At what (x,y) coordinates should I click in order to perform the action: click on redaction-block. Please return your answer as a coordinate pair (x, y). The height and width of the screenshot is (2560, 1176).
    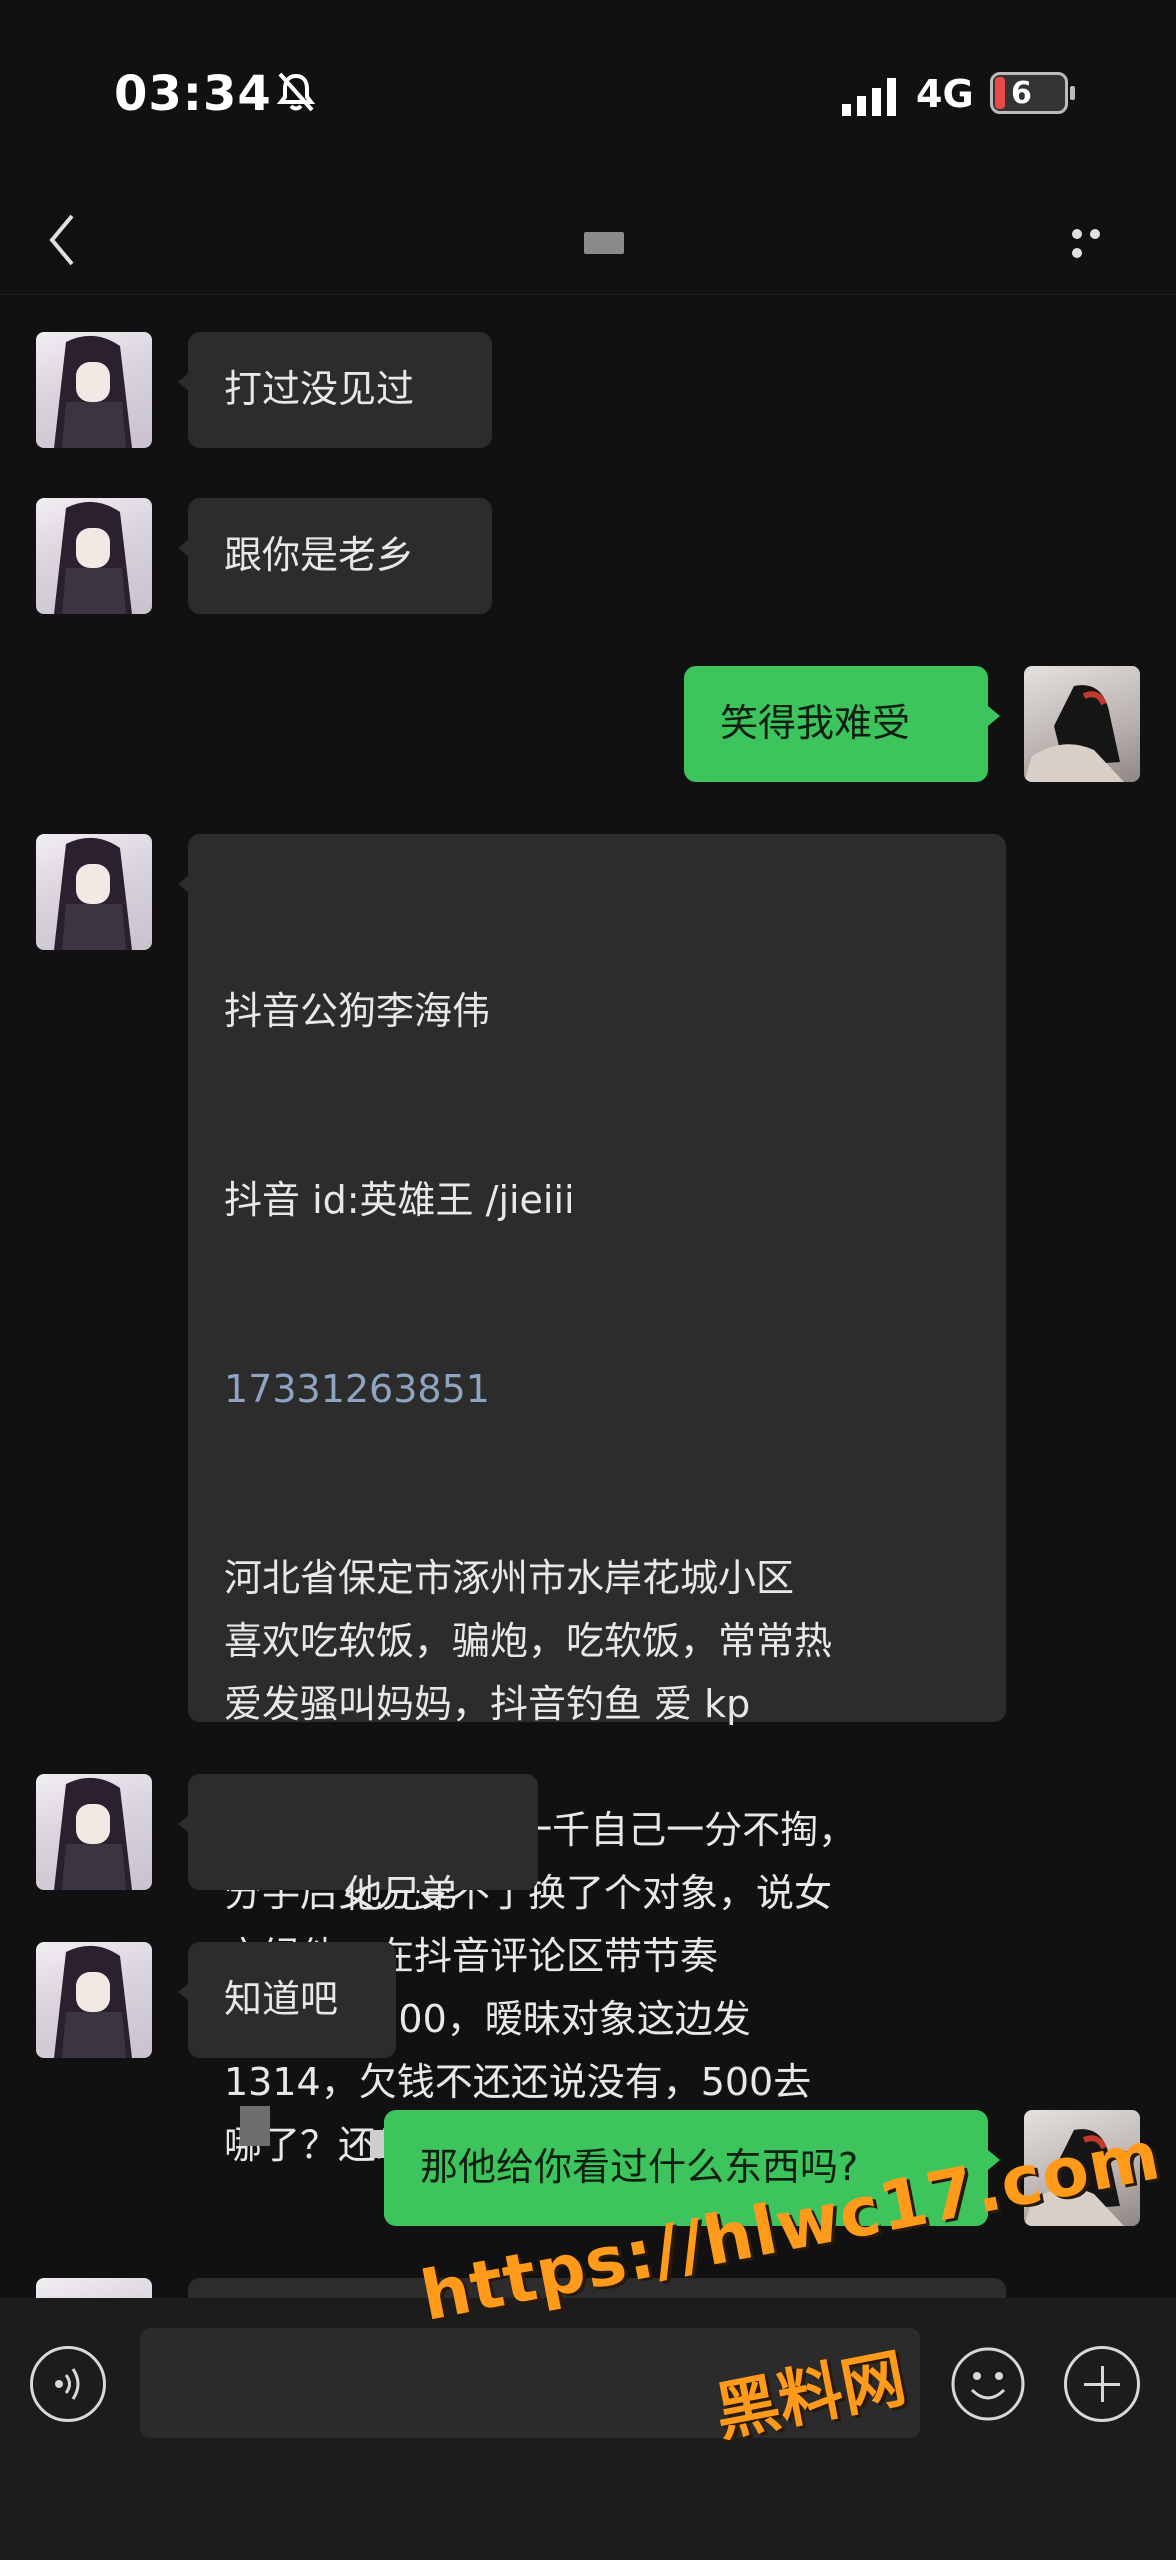
    Looking at the image, I should click on (255, 2126).